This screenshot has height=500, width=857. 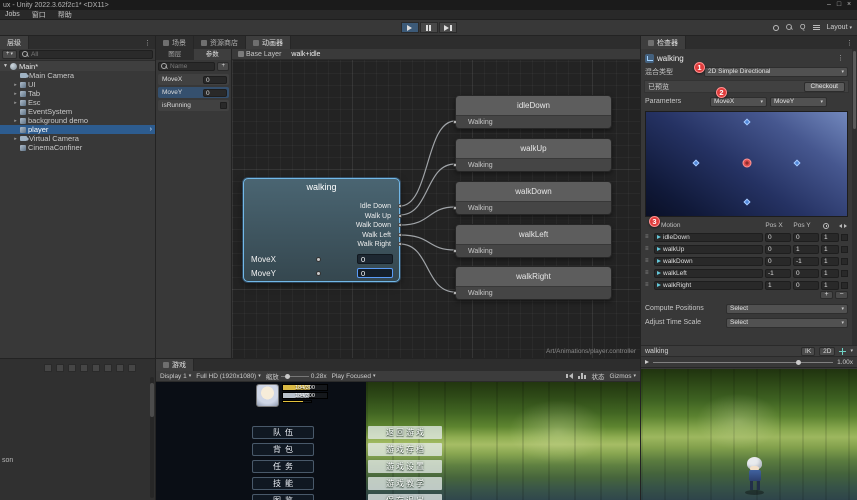 What do you see at coordinates (787, 308) in the screenshot?
I see `compute-positions-dropdown: Select ▾` at bounding box center [787, 308].